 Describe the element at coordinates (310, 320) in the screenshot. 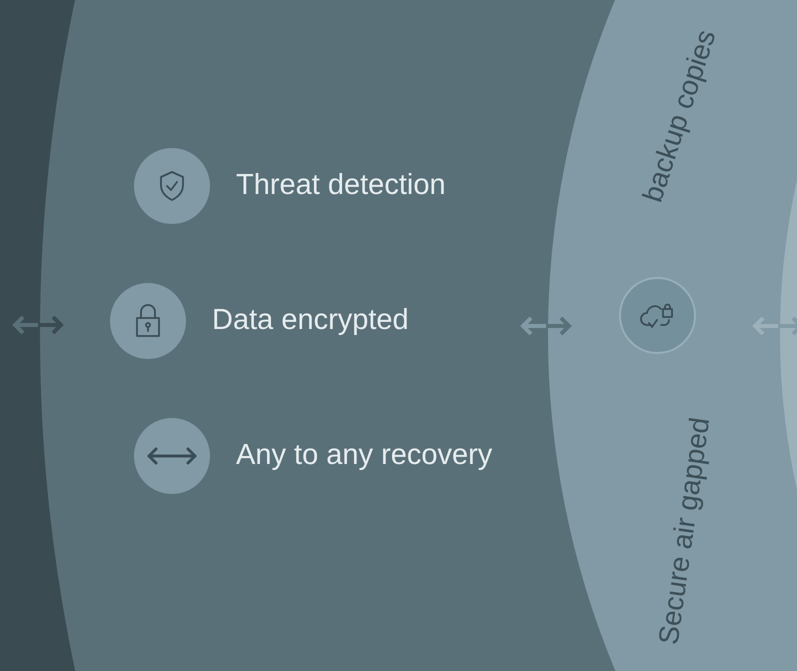

I see `feature-label: Data encrypted` at that location.